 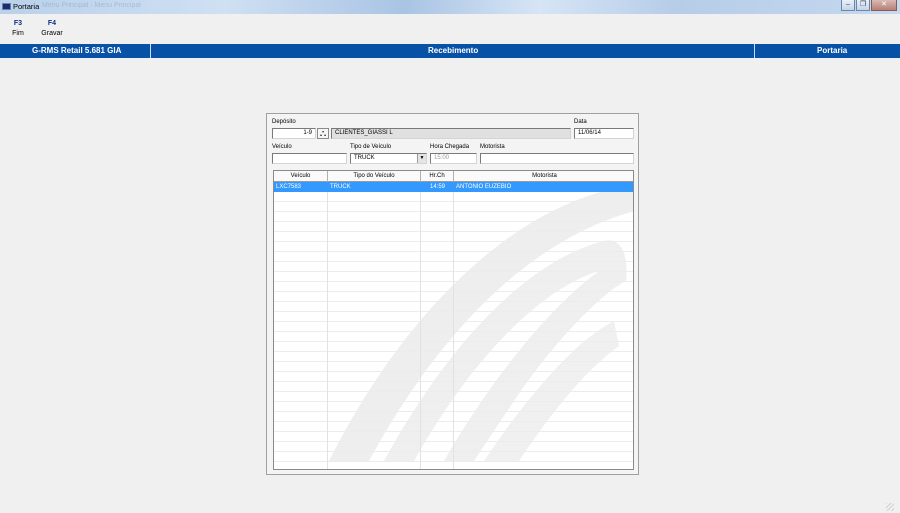 I want to click on fkey-f3: F3, so click(x=18, y=23).